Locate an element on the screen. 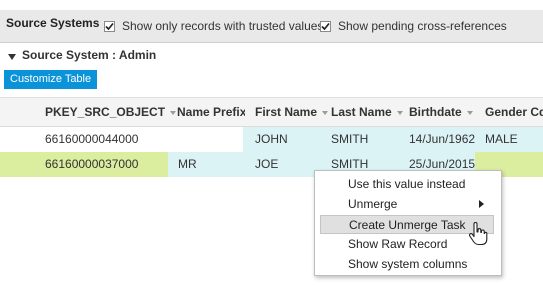 The width and height of the screenshot is (543, 285). table-cell: 66160000037000 is located at coordinates (92, 164).